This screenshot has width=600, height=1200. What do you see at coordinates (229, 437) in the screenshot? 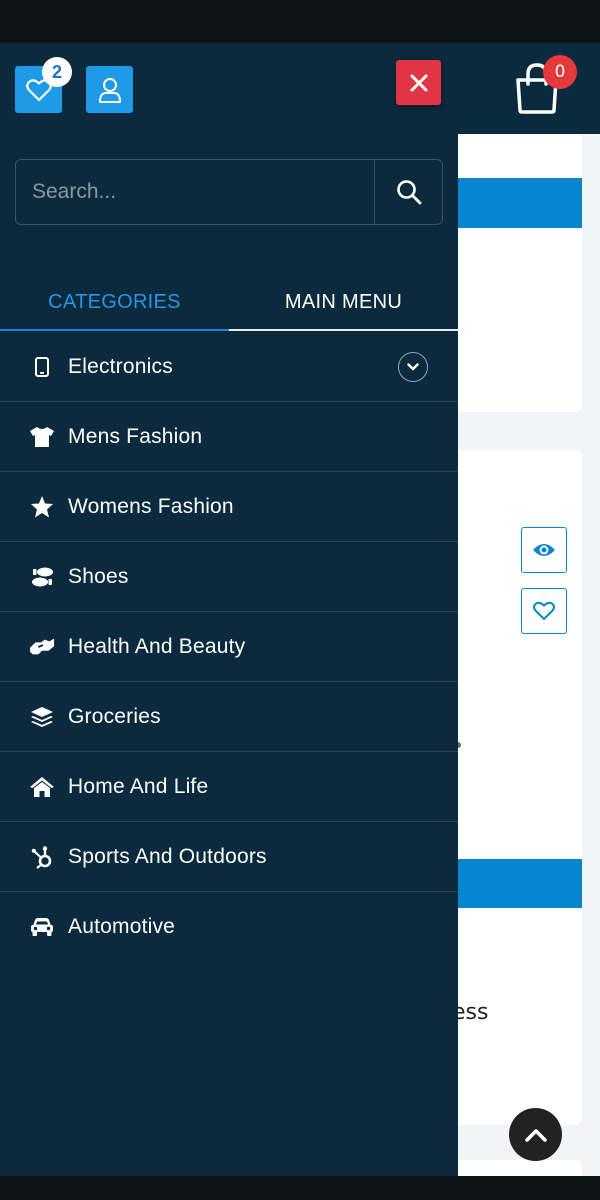
I see `category-item-mens-fashion: Mens Fashion` at bounding box center [229, 437].